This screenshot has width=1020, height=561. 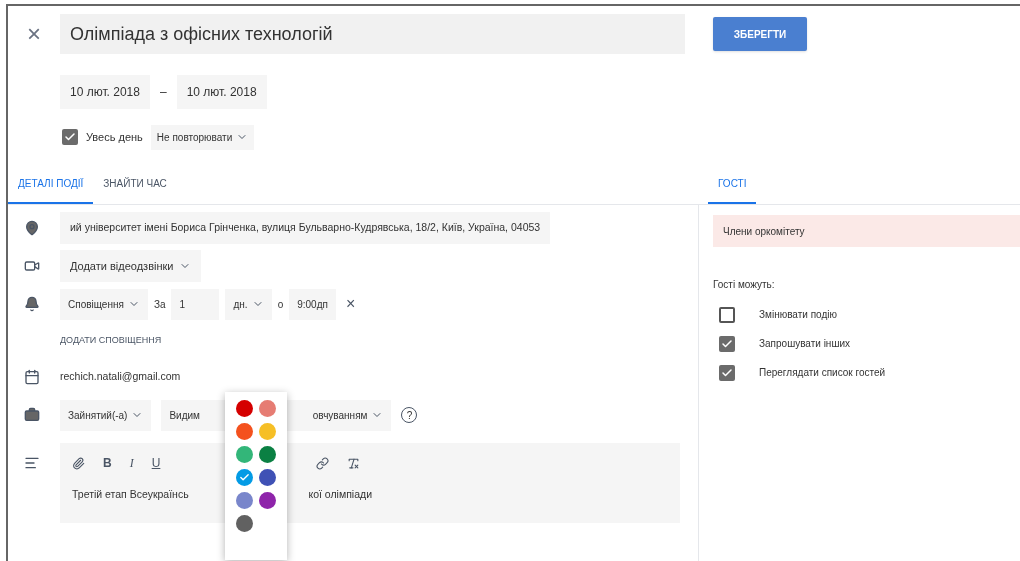 I want to click on underline-button: U, so click(x=156, y=463).